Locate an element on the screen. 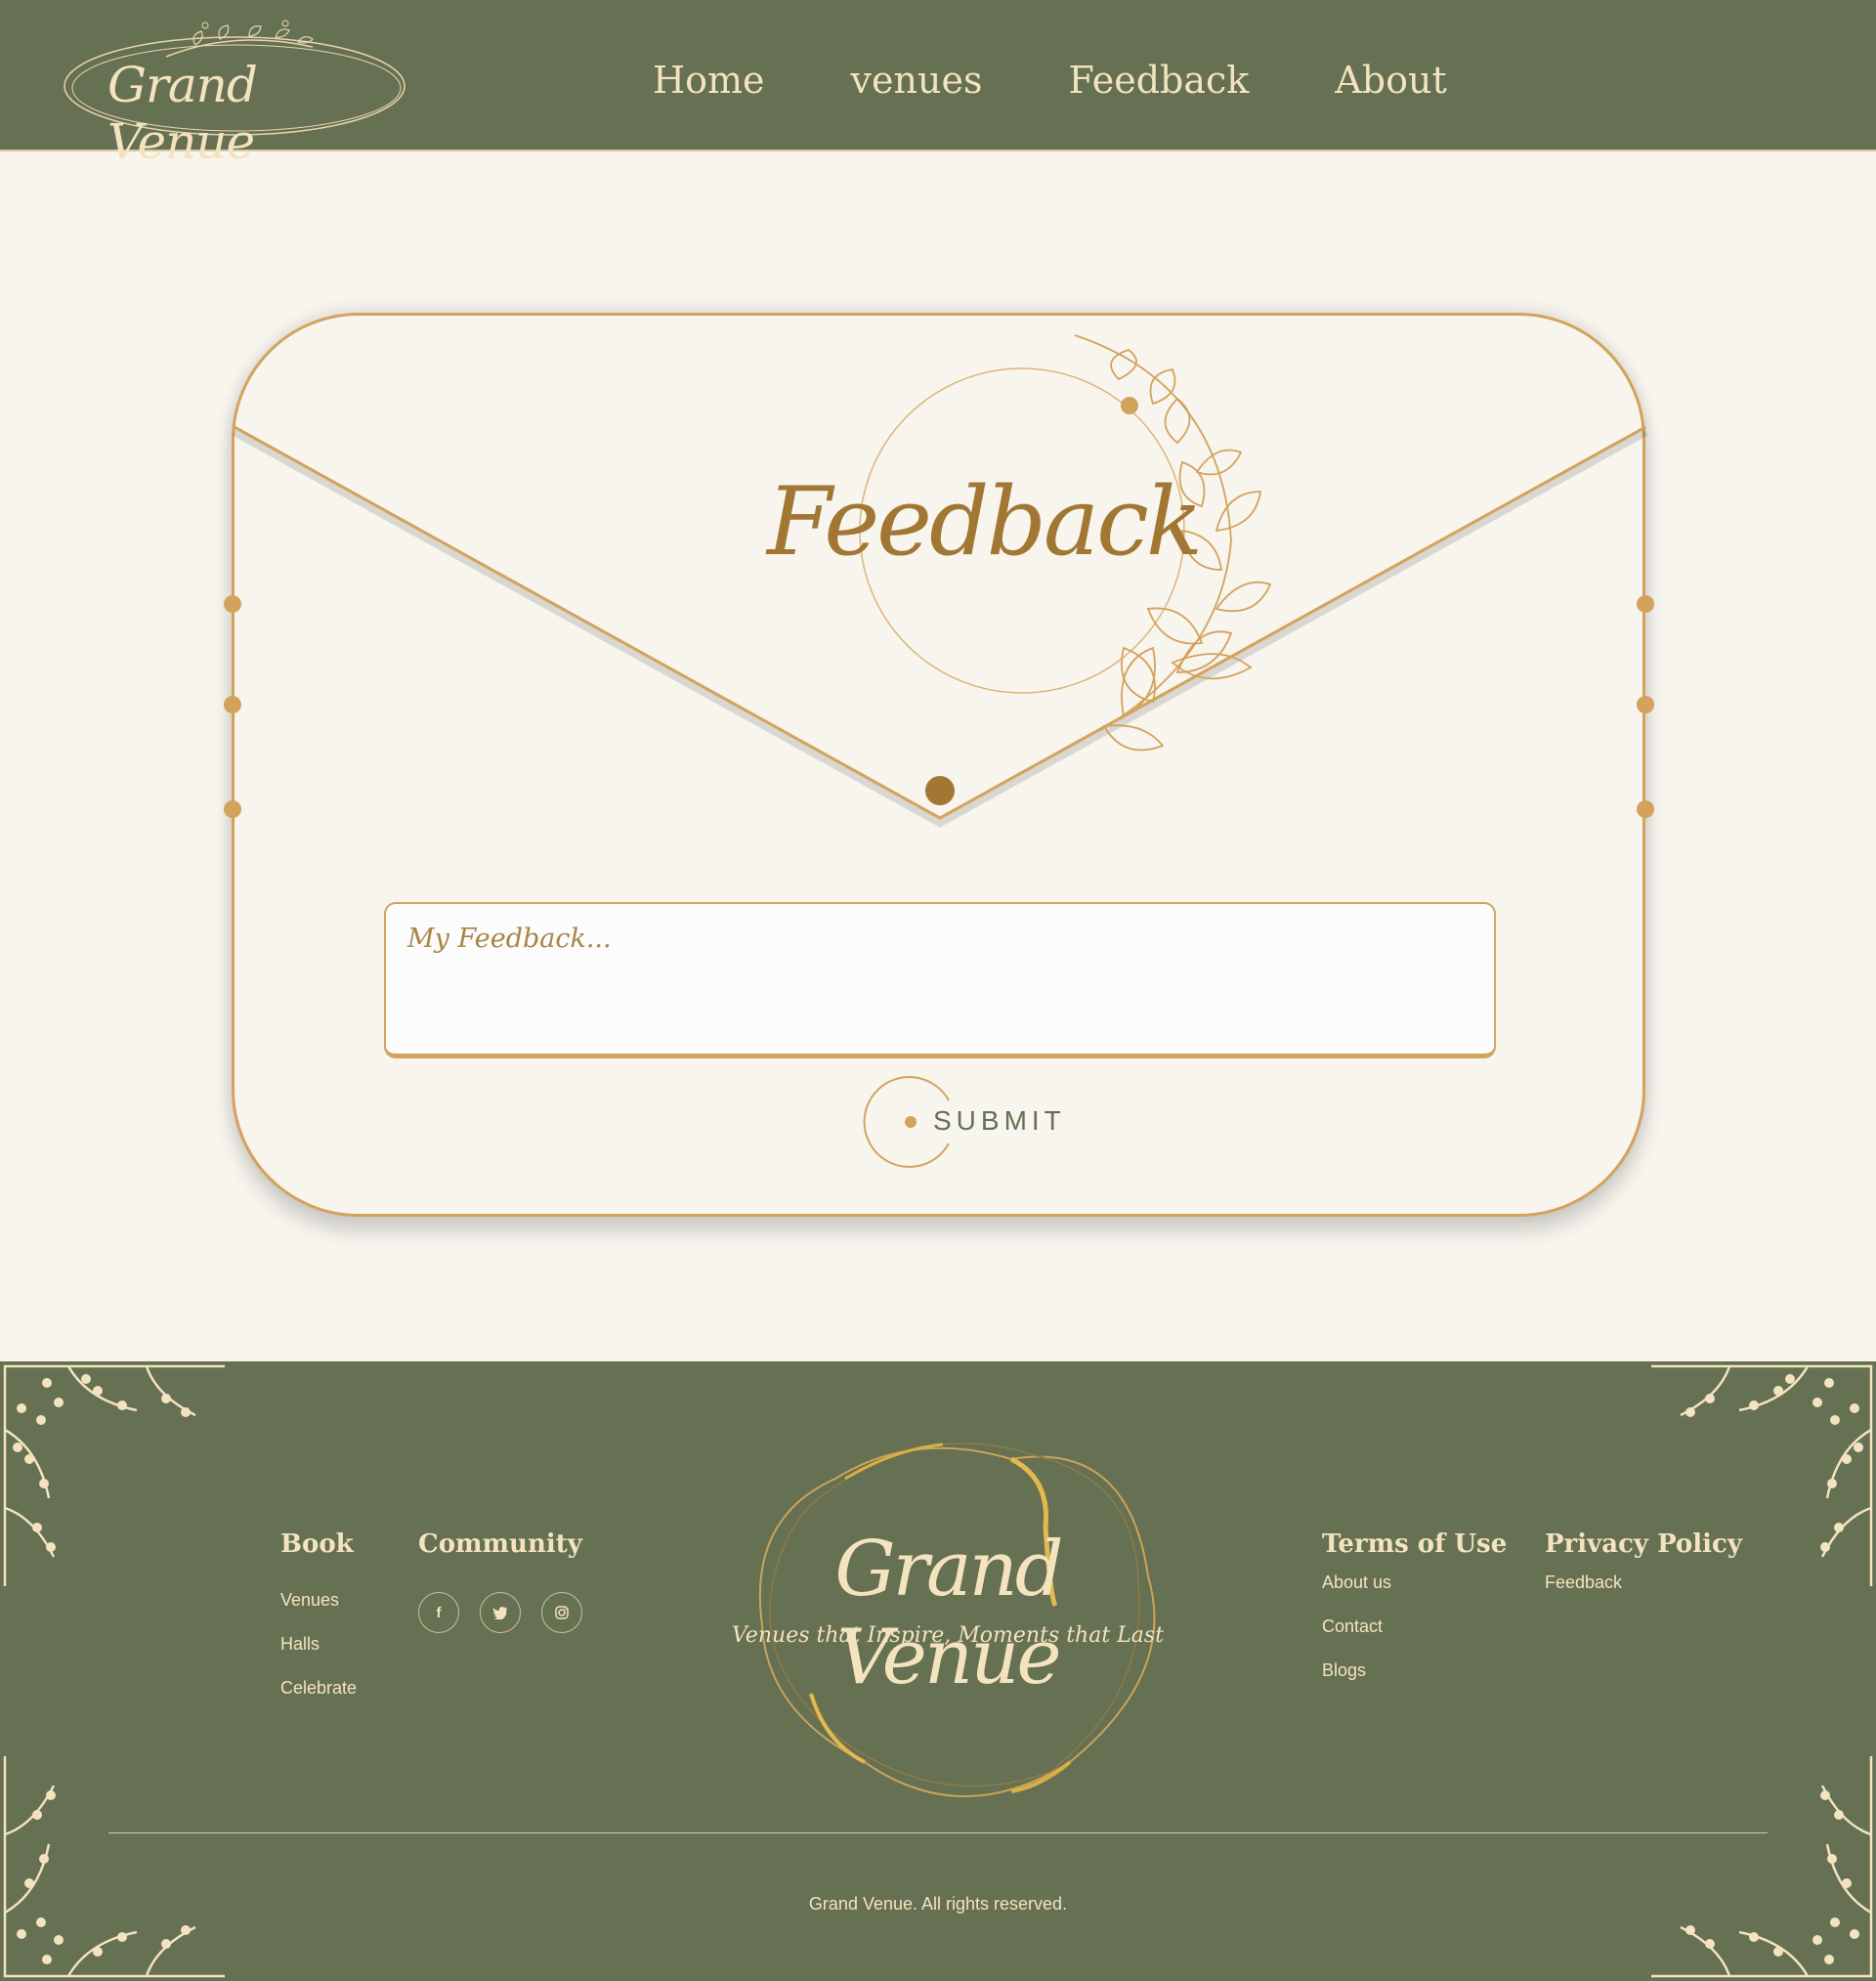 This screenshot has width=1876, height=1981. instagram-icon is located at coordinates (561, 1612).